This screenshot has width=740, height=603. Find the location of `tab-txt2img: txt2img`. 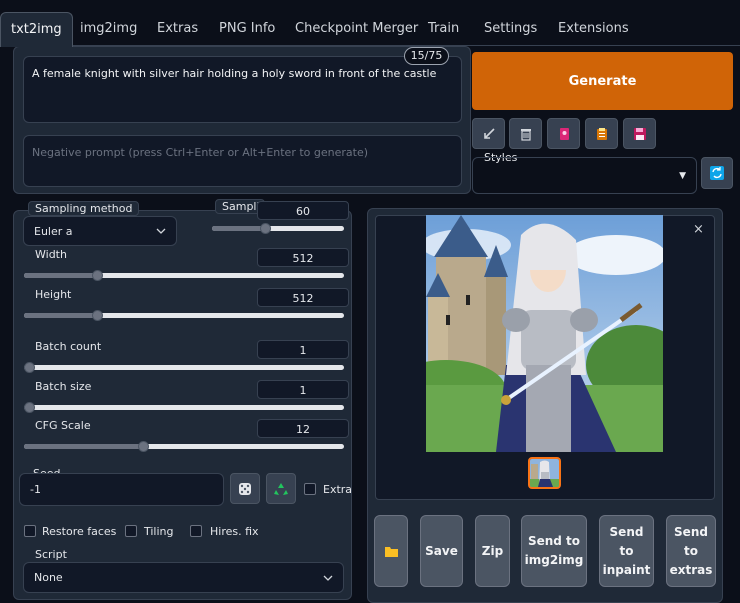

tab-txt2img: txt2img is located at coordinates (36, 29).